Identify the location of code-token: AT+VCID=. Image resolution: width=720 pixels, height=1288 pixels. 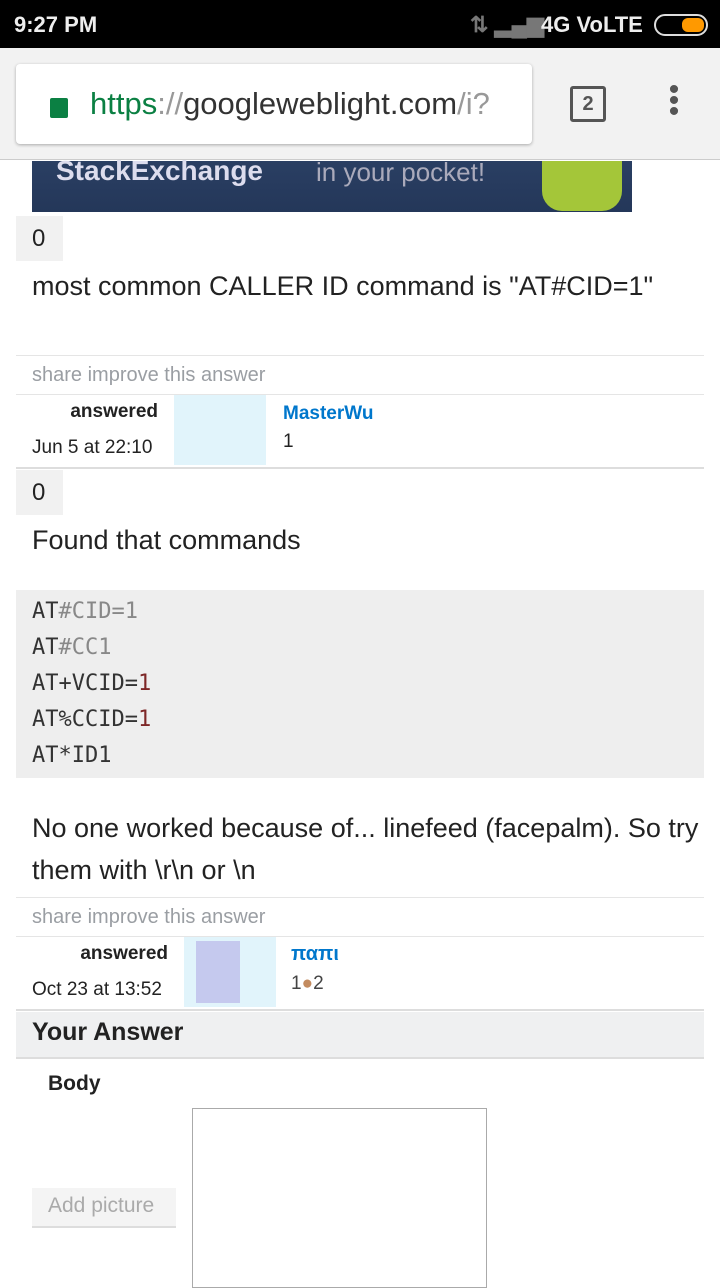
(85, 683).